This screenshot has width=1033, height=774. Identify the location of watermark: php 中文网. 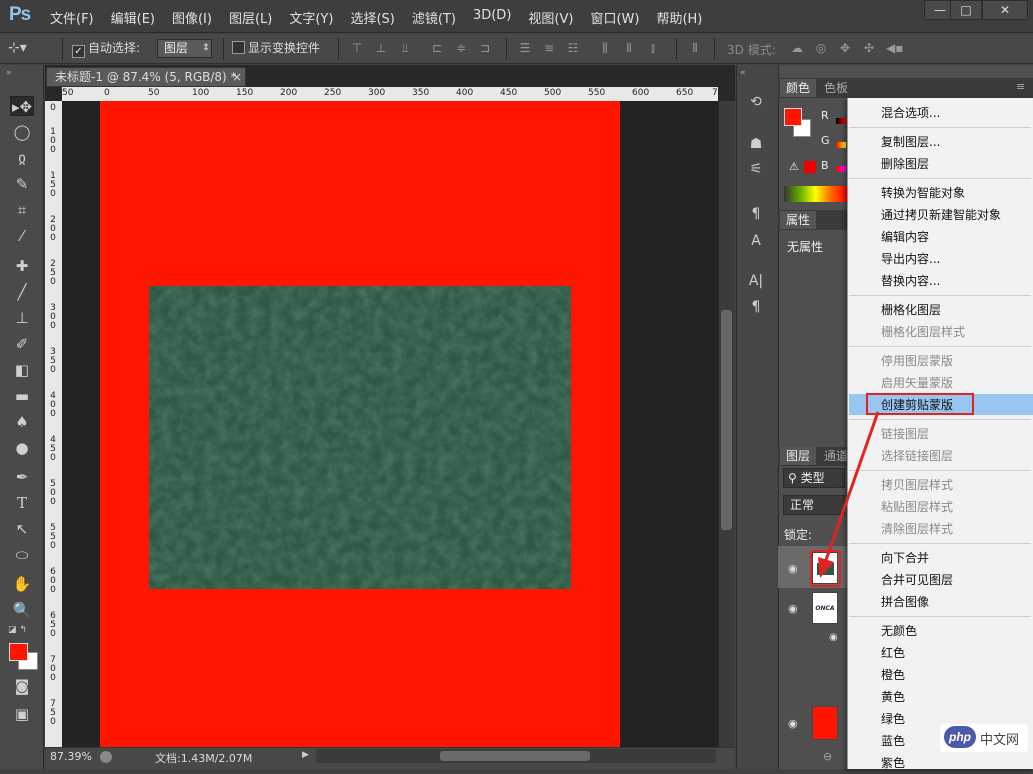
(984, 738).